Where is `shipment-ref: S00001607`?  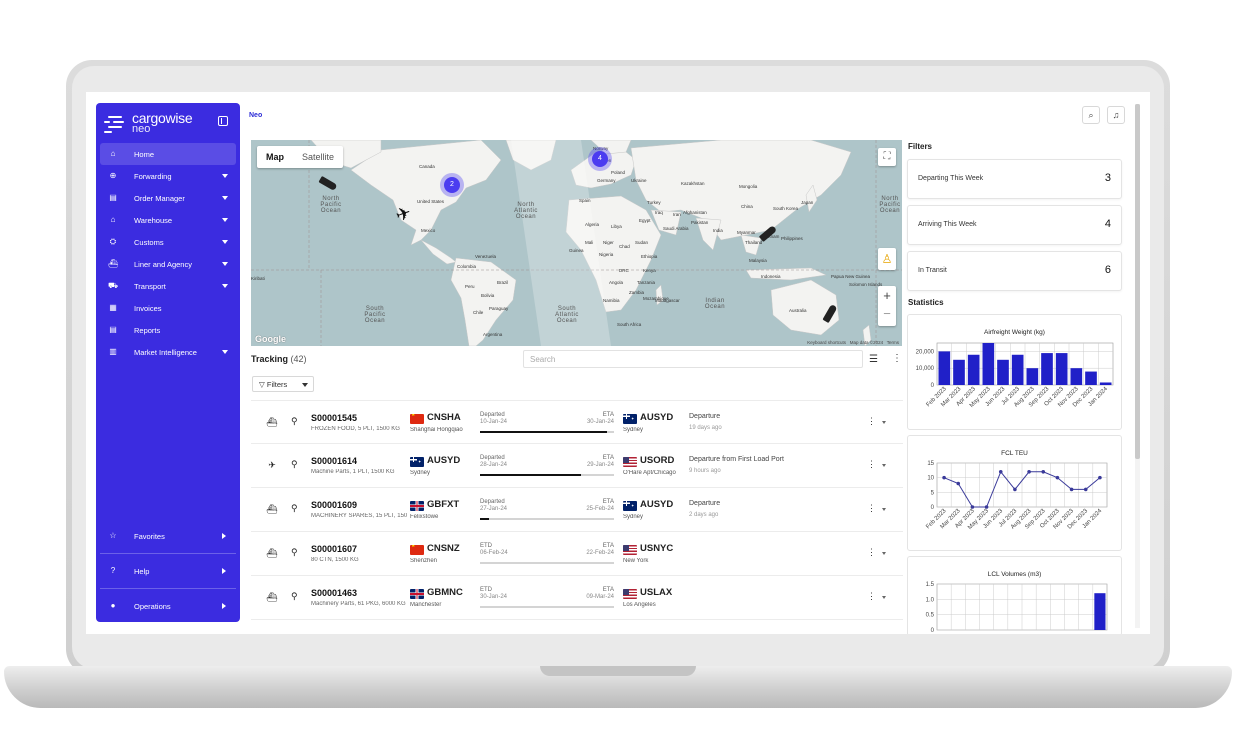
shipment-ref: S00001607 is located at coordinates (334, 549).